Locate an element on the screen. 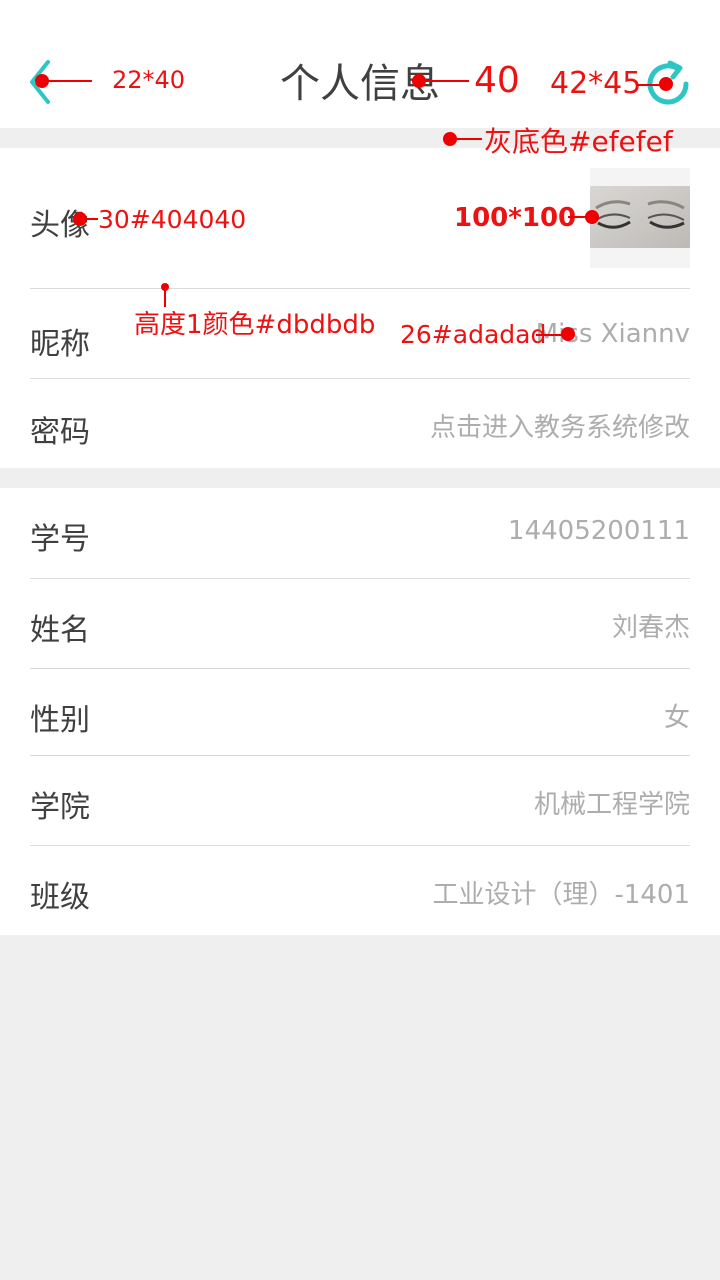 Image resolution: width=720 pixels, height=1280 pixels. student-id-value: 14405200111 is located at coordinates (599, 531).